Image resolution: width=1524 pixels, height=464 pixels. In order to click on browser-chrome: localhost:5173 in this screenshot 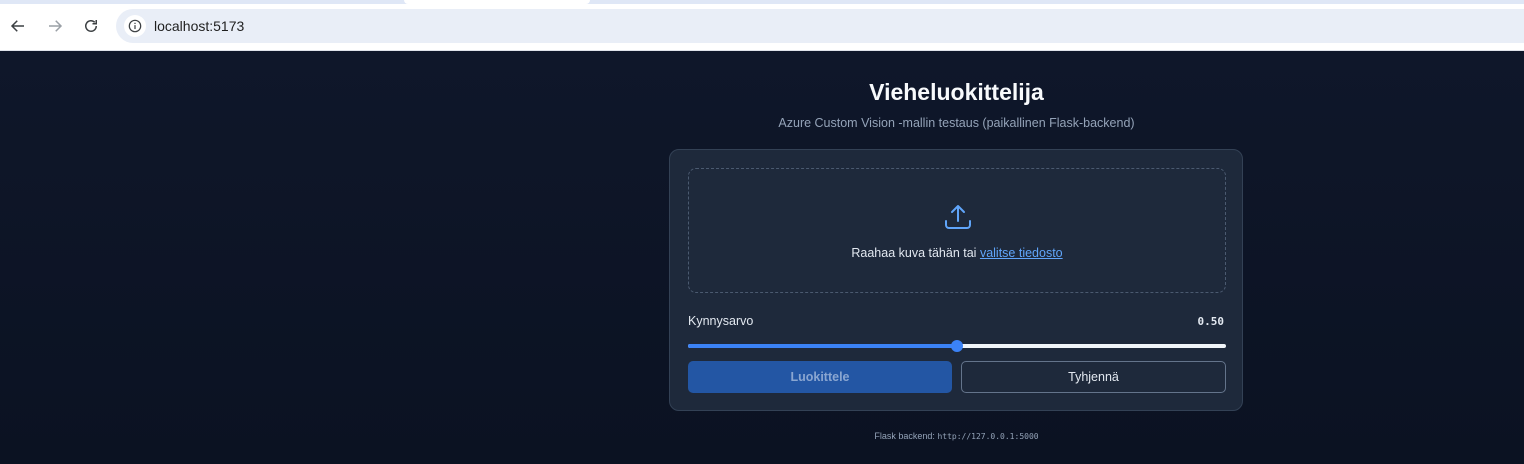, I will do `click(762, 25)`.